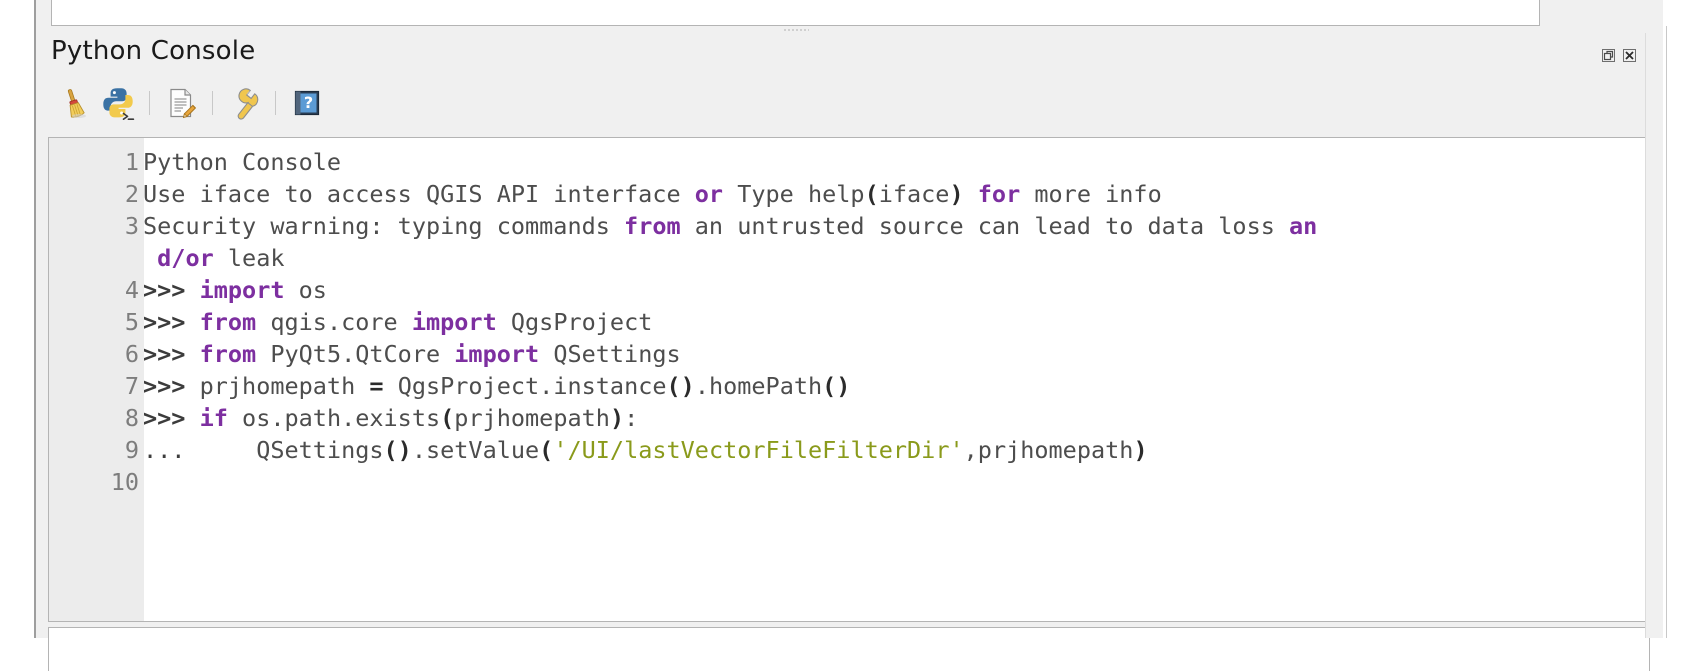 The width and height of the screenshot is (1697, 671). What do you see at coordinates (96, 226) in the screenshot?
I see `line-number: 3` at bounding box center [96, 226].